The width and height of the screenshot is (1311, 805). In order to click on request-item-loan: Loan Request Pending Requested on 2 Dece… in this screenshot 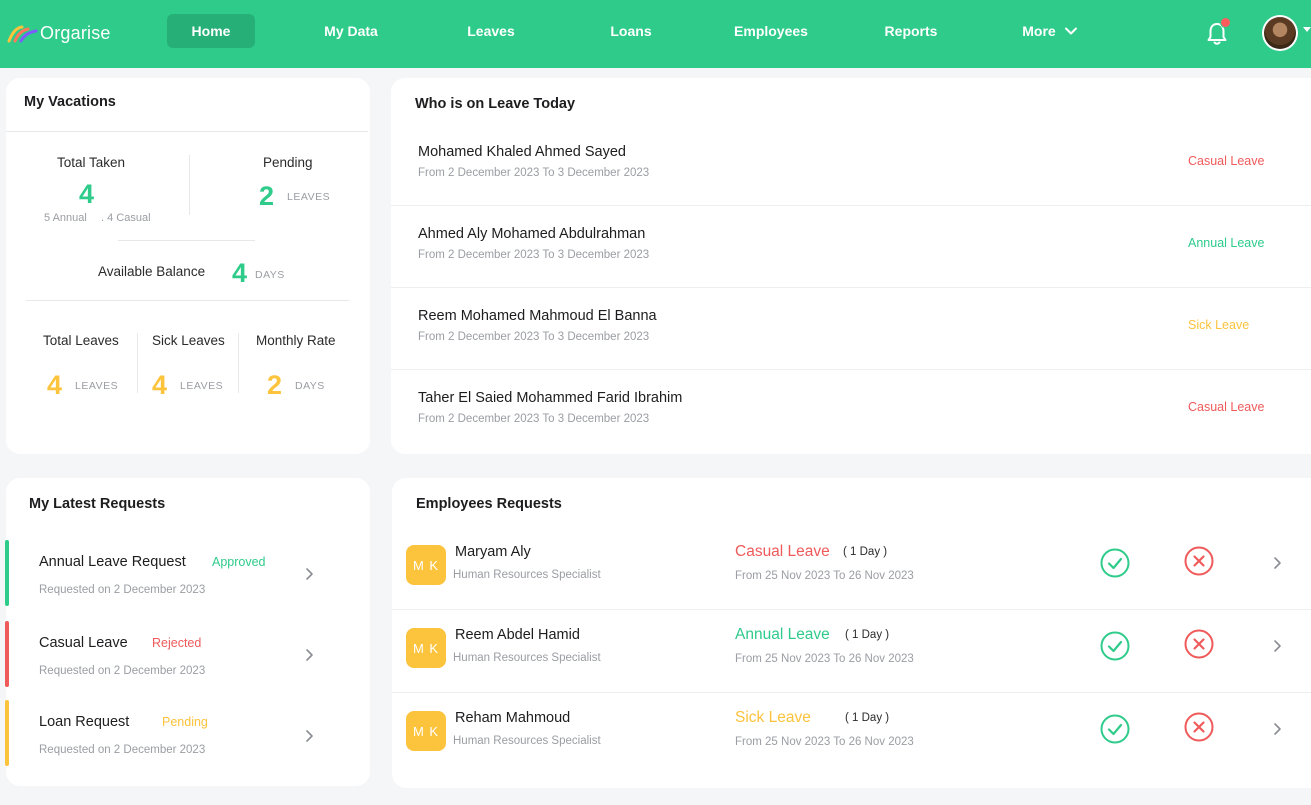, I will do `click(187, 733)`.